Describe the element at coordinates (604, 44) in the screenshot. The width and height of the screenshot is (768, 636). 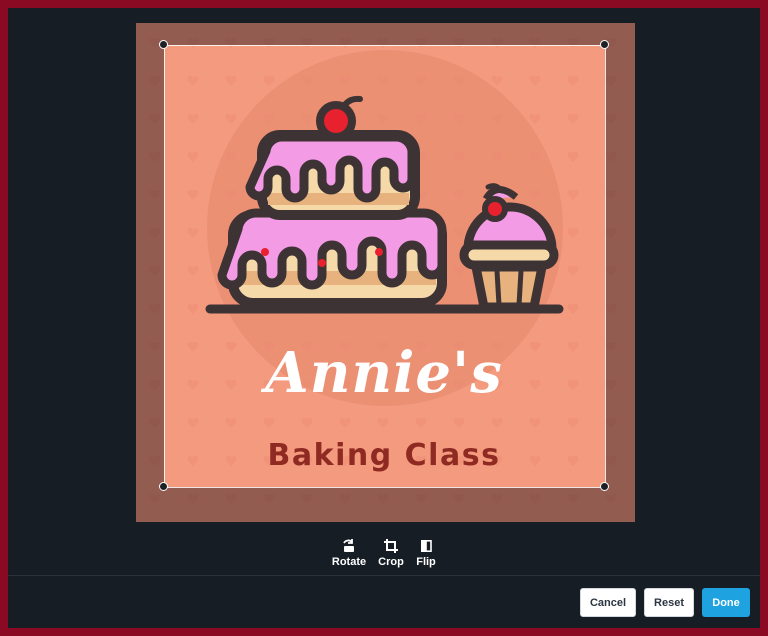
I see `crop-handle-top-right` at that location.